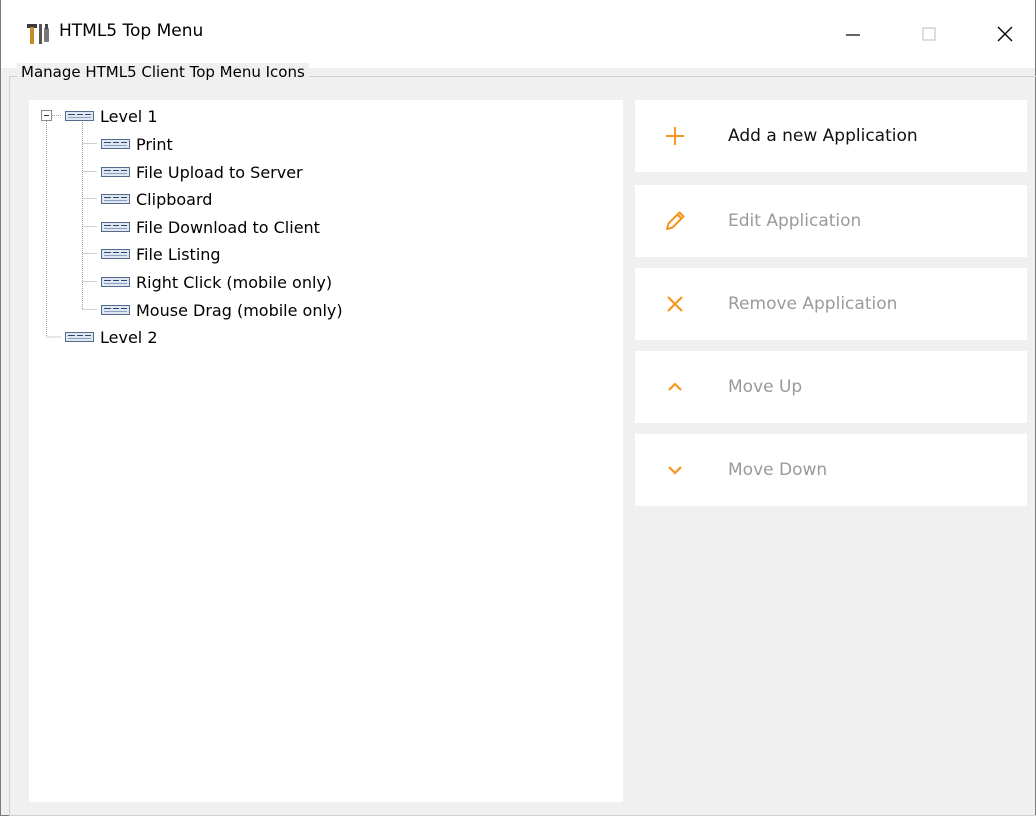  What do you see at coordinates (675, 386) in the screenshot?
I see `chevron-up-icon` at bounding box center [675, 386].